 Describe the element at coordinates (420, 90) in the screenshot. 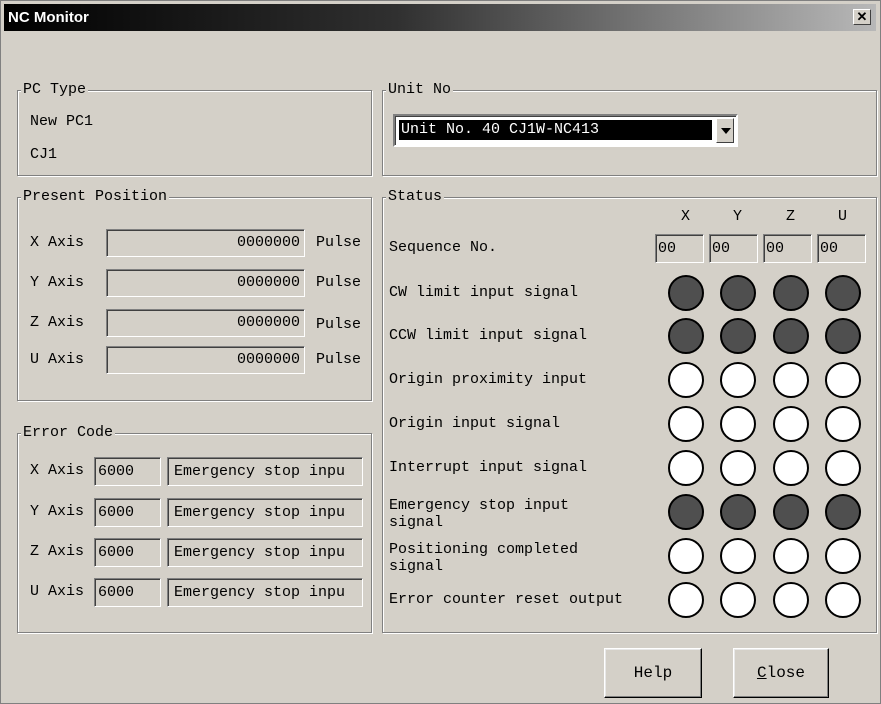

I see `unit-no-legend: Unit No` at that location.